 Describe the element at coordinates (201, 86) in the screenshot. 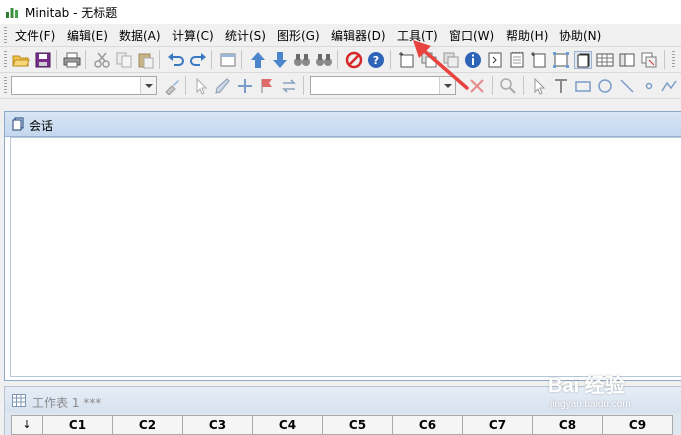

I see `pointer-icon` at that location.